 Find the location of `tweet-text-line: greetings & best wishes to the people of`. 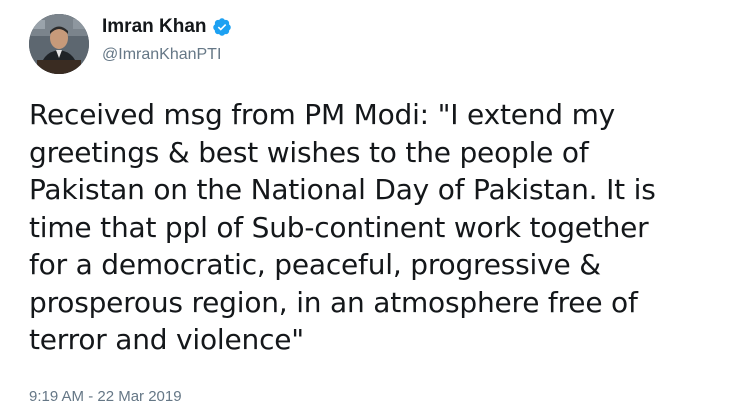

tweet-text-line: greetings & best wishes to the people of is located at coordinates (309, 152).